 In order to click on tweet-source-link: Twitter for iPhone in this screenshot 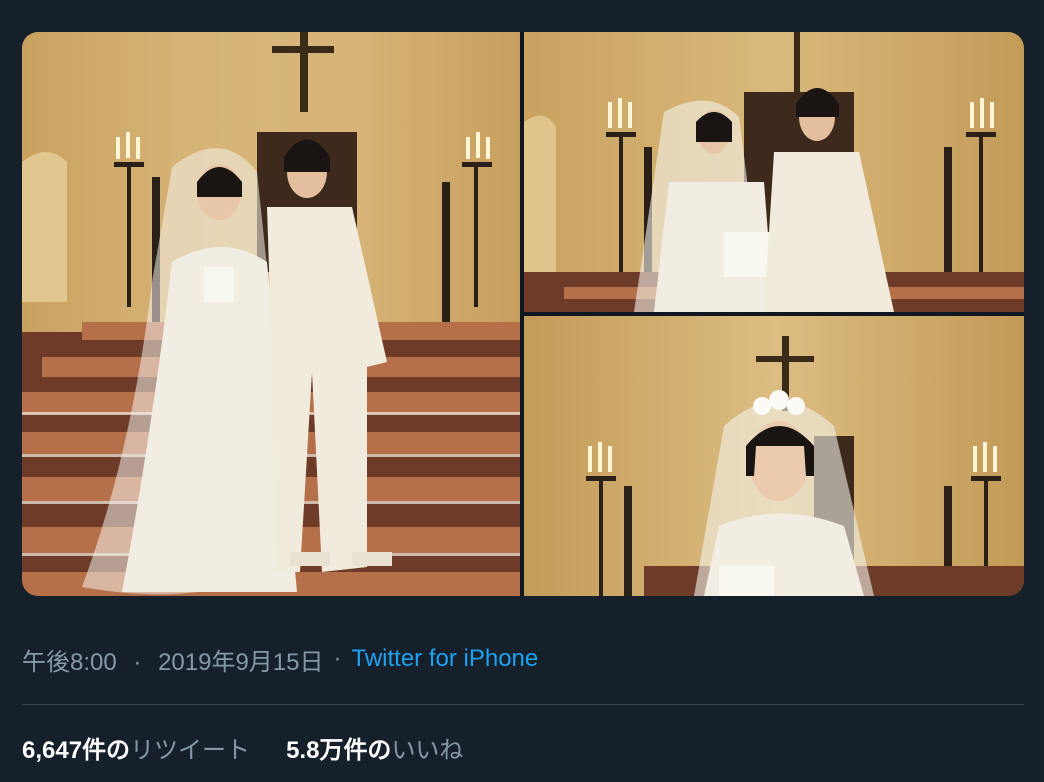, I will do `click(445, 659)`.